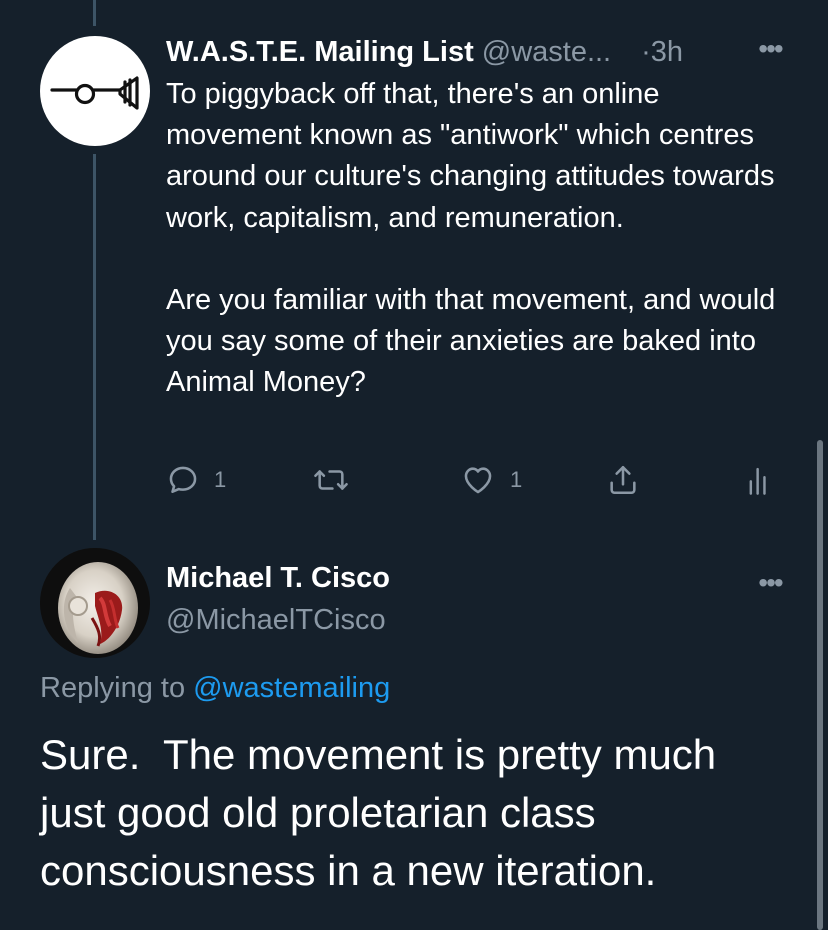  I want to click on mention-link: @wastemailing, so click(291, 688).